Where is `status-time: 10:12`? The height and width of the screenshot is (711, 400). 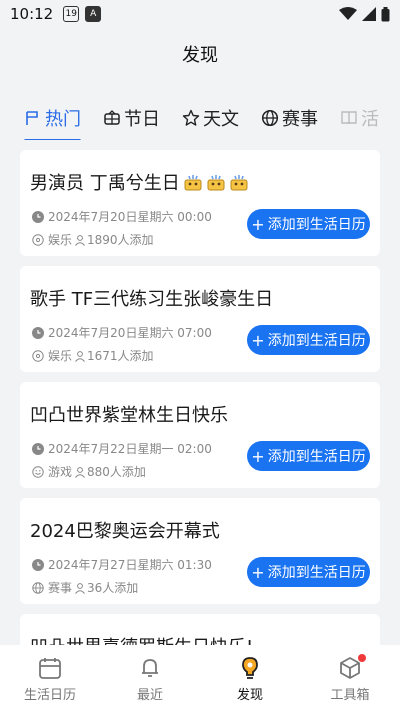
status-time: 10:12 is located at coordinates (32, 14).